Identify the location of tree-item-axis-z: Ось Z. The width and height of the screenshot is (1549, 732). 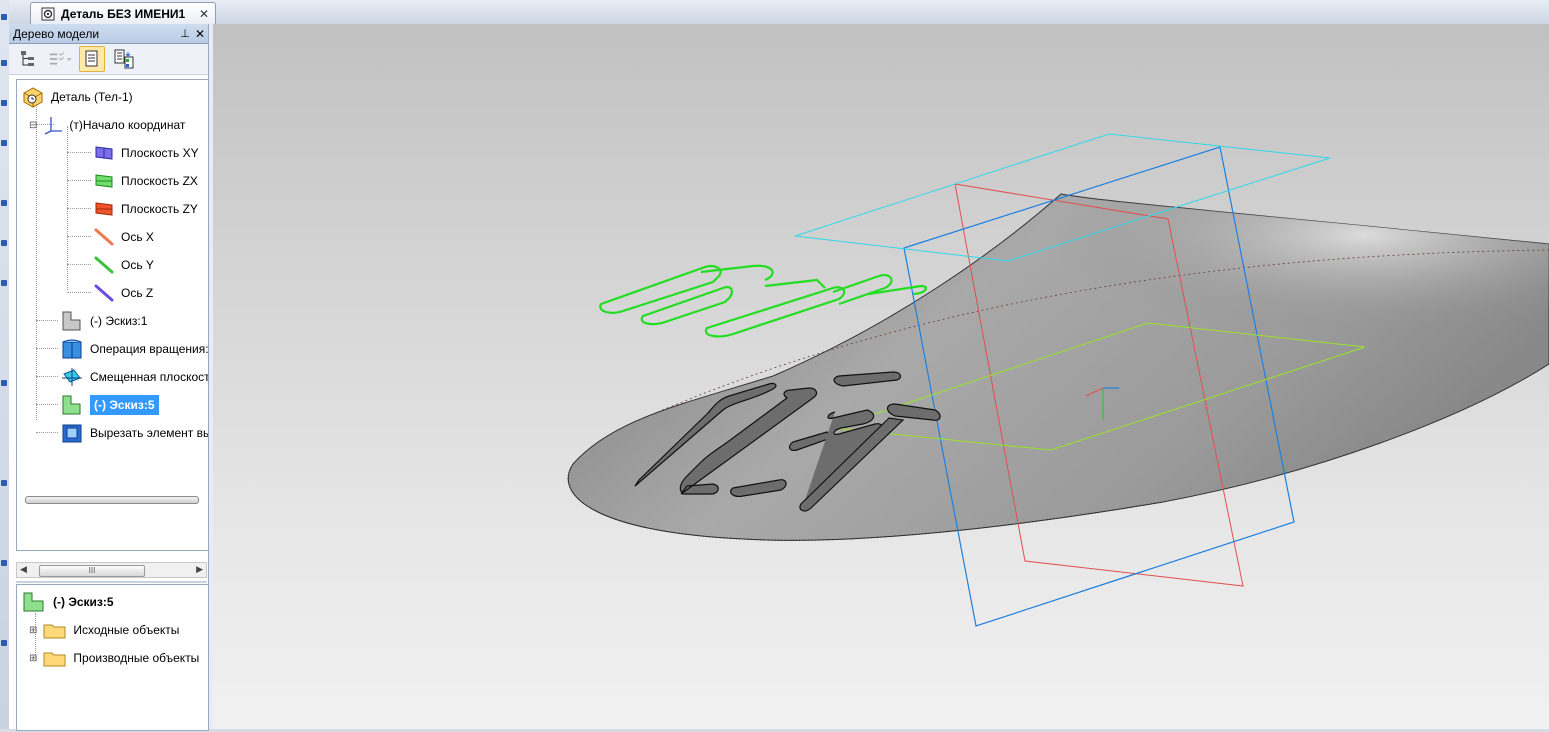
(123, 293).